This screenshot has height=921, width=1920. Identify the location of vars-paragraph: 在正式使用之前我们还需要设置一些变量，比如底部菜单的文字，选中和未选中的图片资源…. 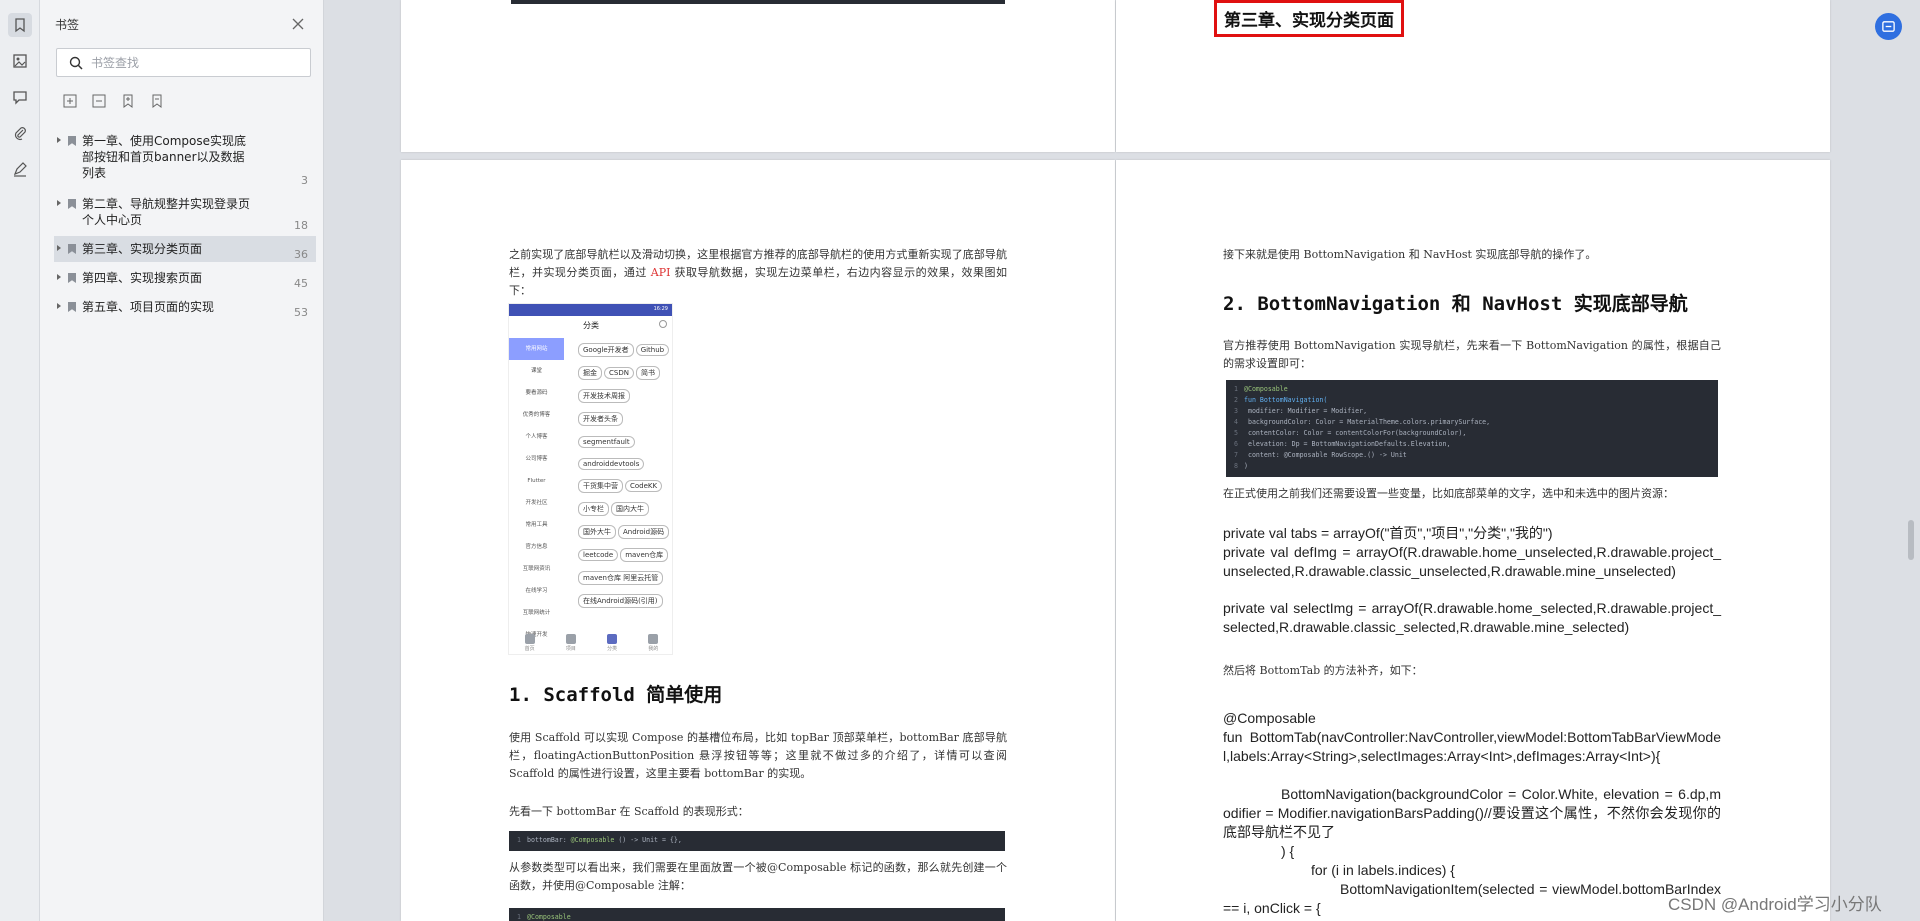
(1448, 493).